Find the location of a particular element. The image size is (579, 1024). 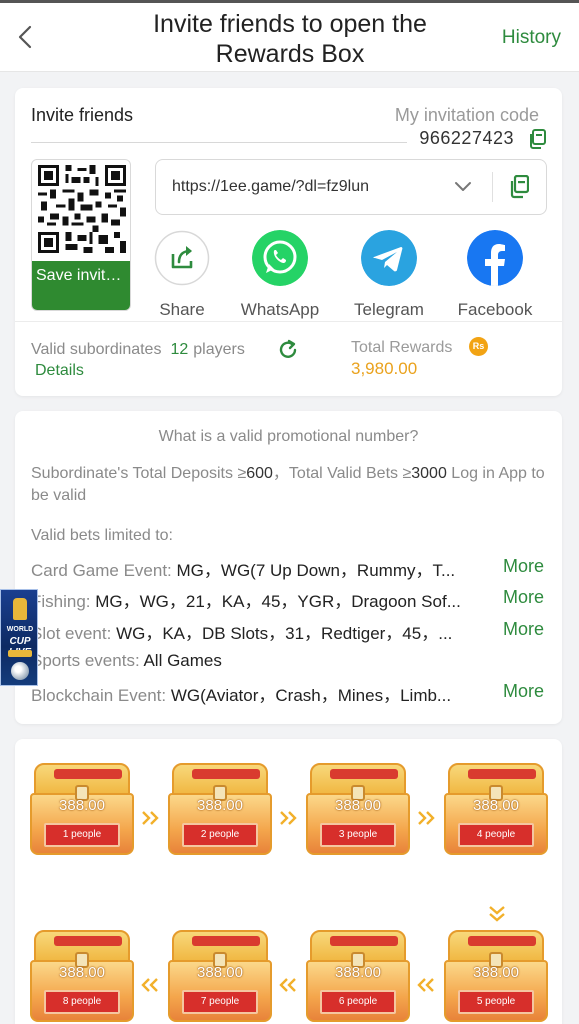

qr-code is located at coordinates (82, 209).